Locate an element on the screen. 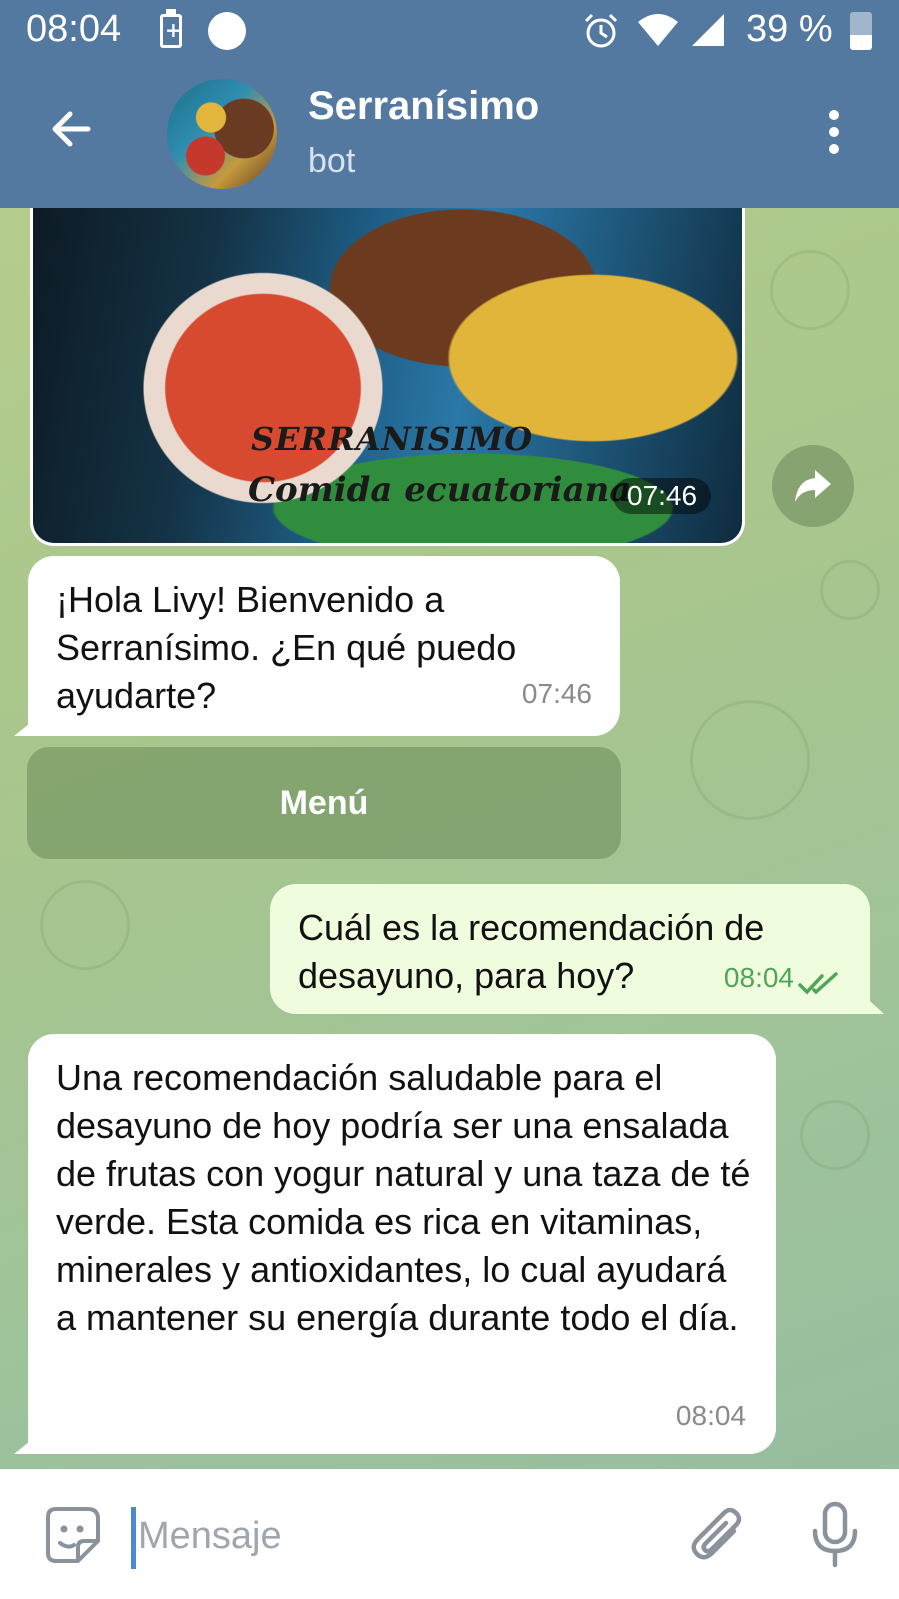 The image size is (899, 1599). alarm-icon is located at coordinates (601, 30).